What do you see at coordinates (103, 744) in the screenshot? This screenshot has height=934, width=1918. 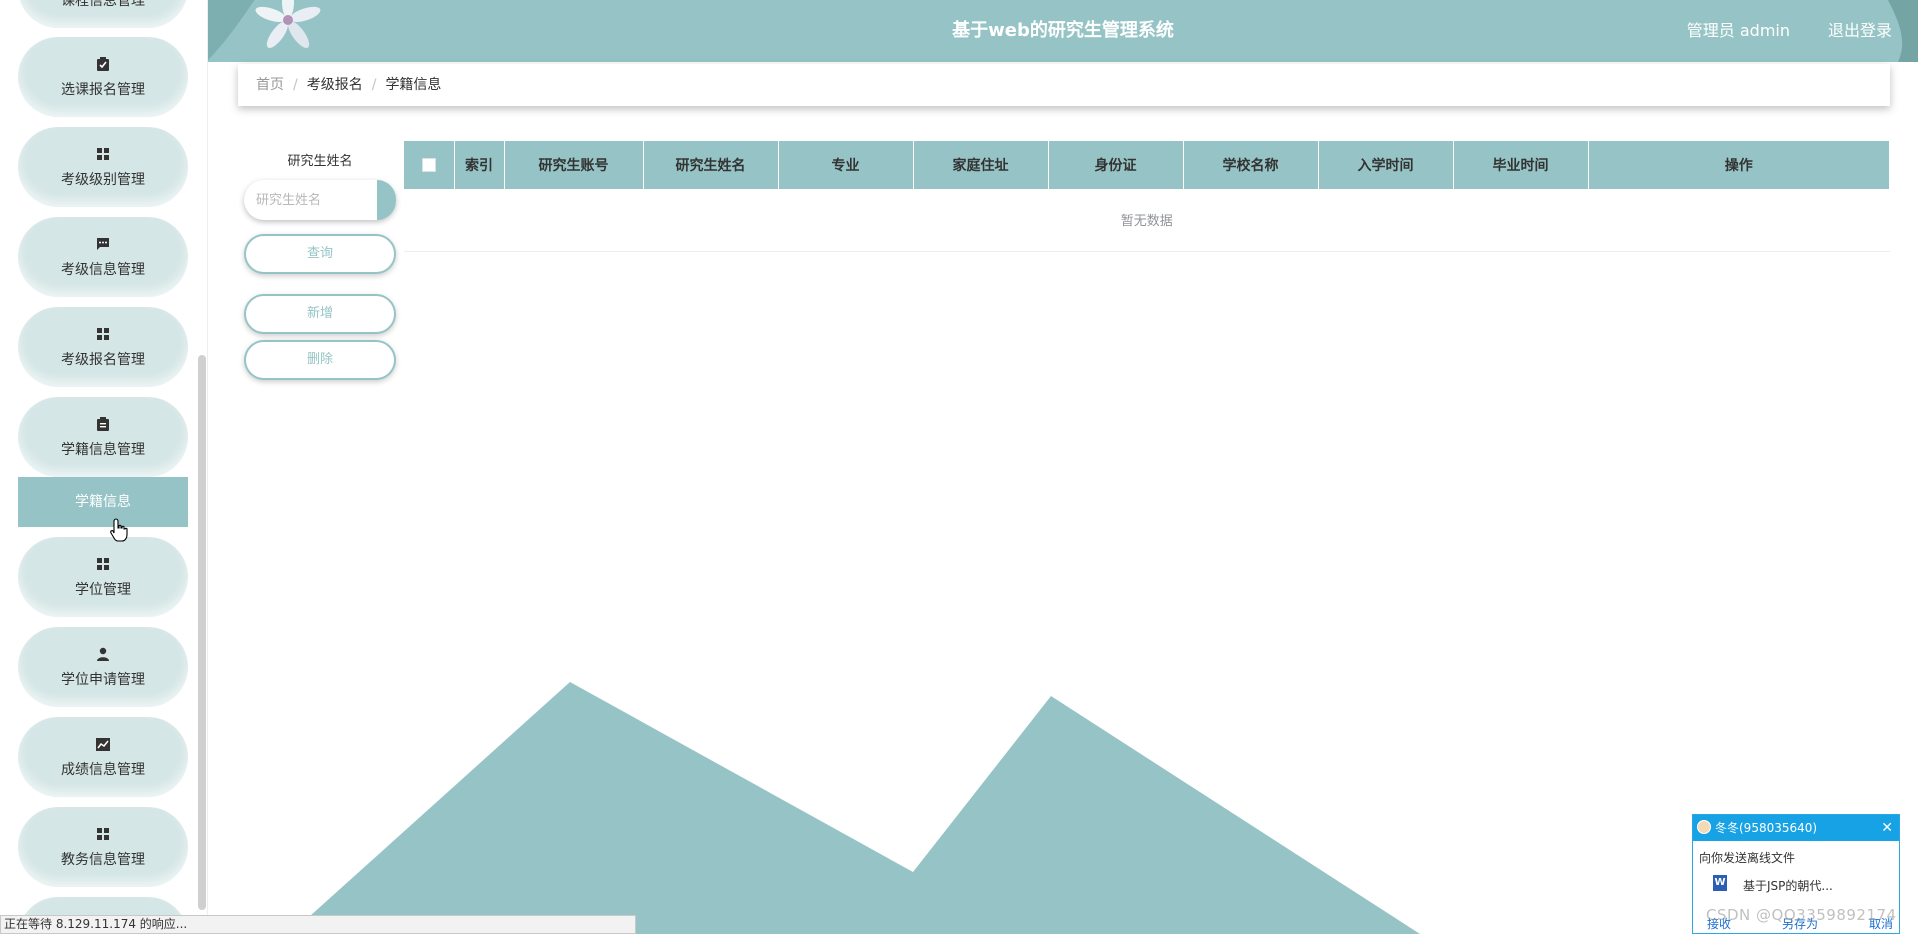 I see `chart-icon` at bounding box center [103, 744].